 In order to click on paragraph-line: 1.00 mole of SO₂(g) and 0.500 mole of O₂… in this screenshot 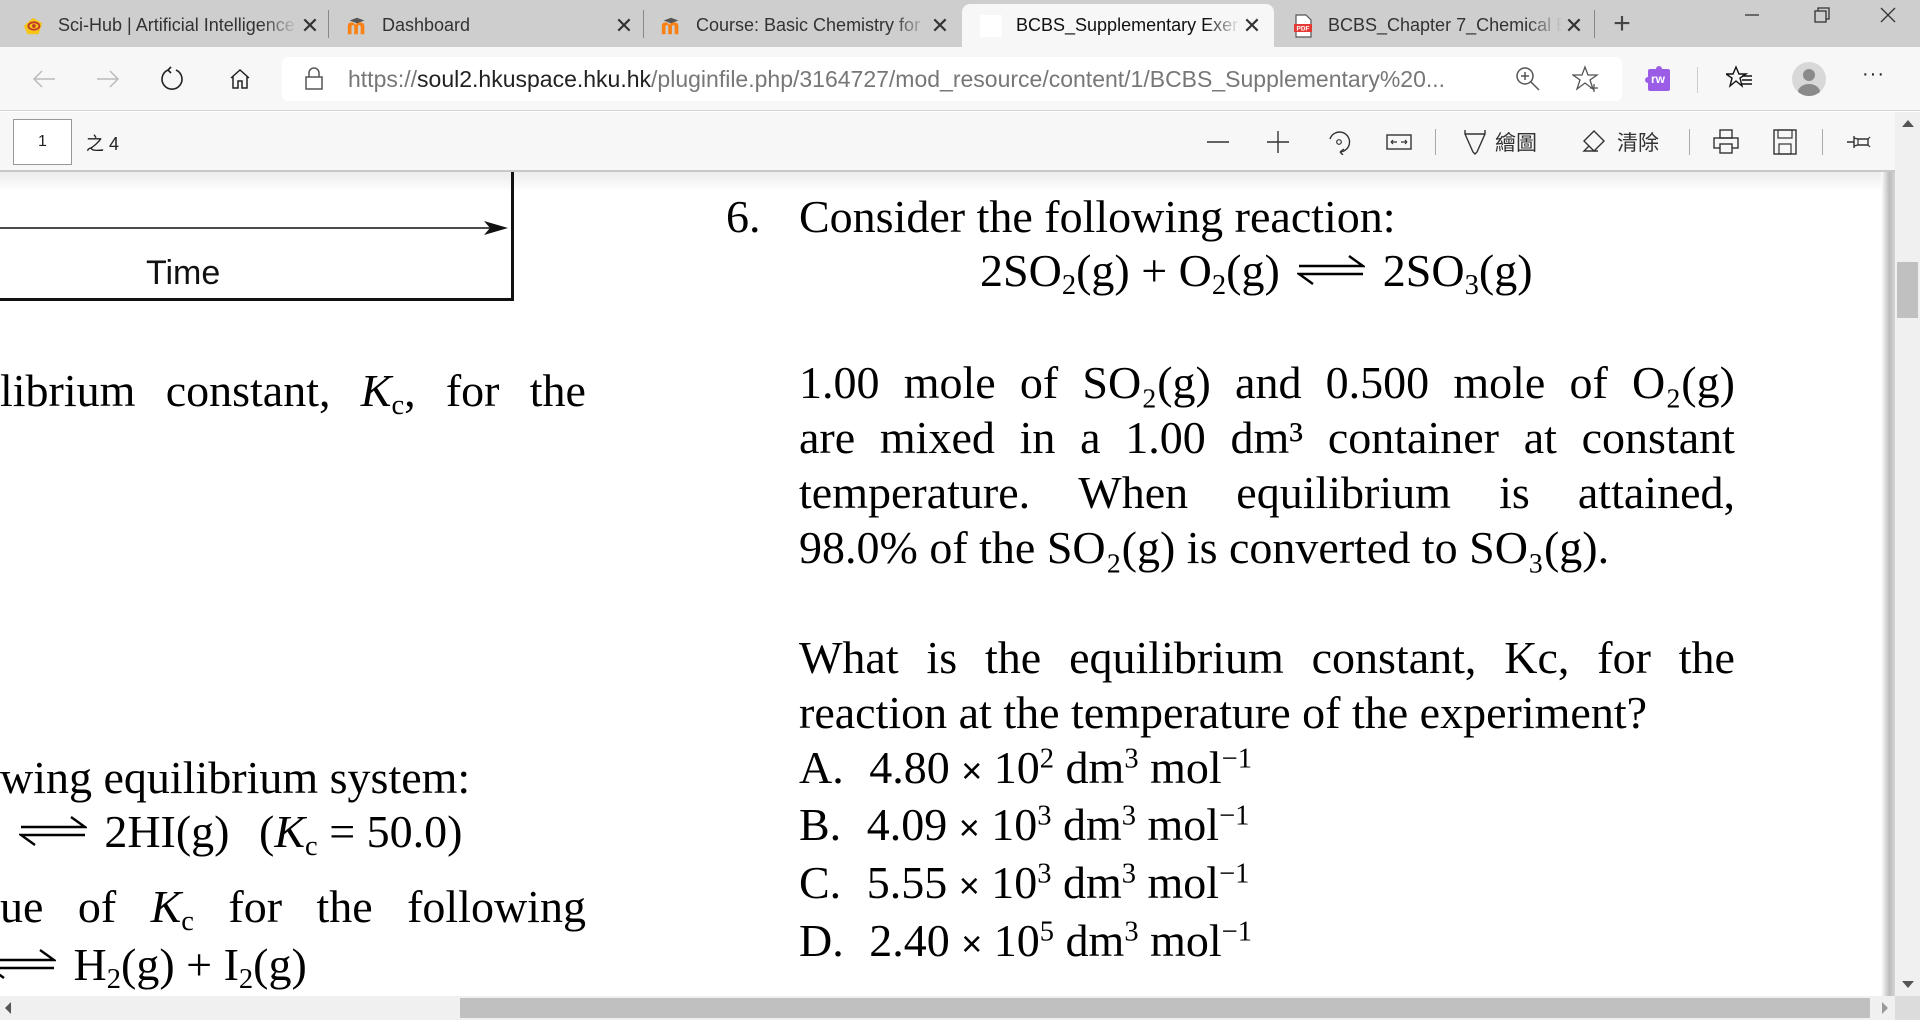, I will do `click(1267, 383)`.